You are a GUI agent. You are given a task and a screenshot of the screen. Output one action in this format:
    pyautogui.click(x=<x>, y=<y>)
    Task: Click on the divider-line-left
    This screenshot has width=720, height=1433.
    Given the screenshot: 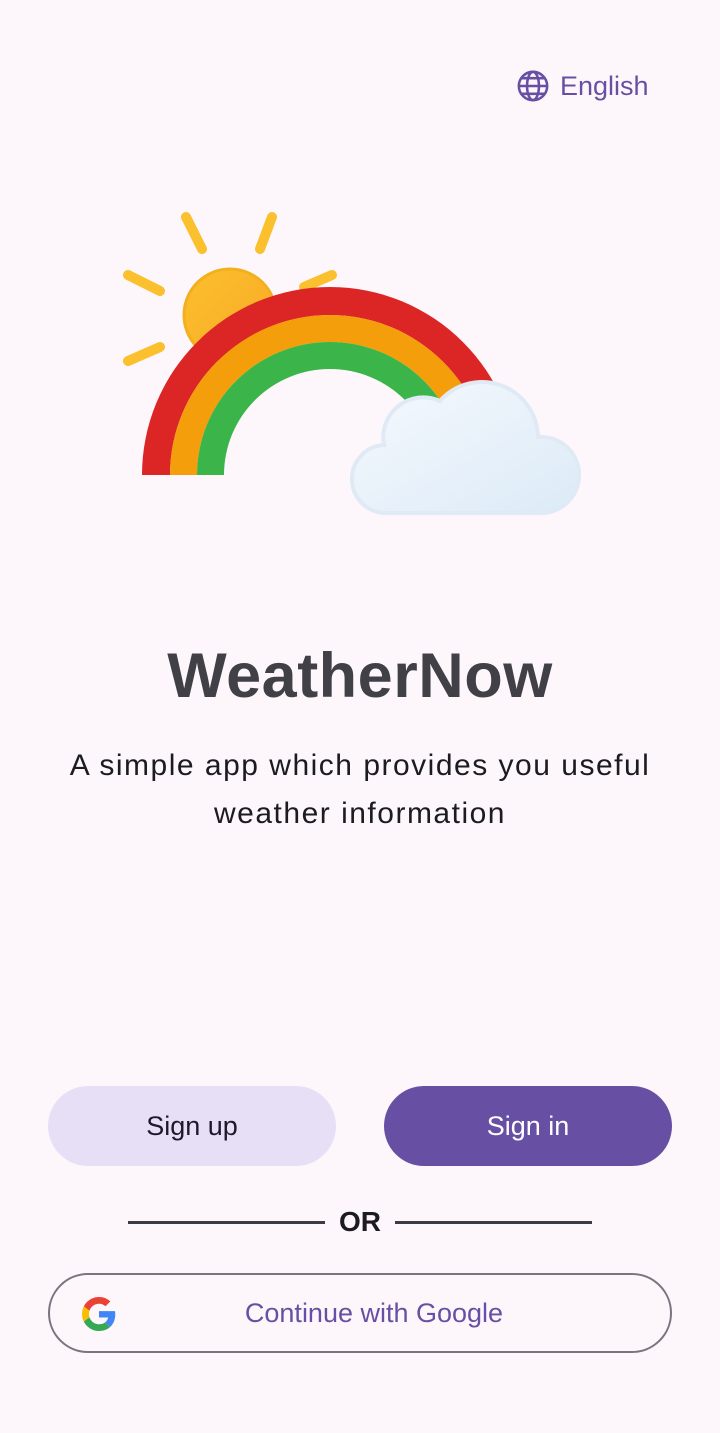 What is the action you would take?
    pyautogui.click(x=226, y=1222)
    